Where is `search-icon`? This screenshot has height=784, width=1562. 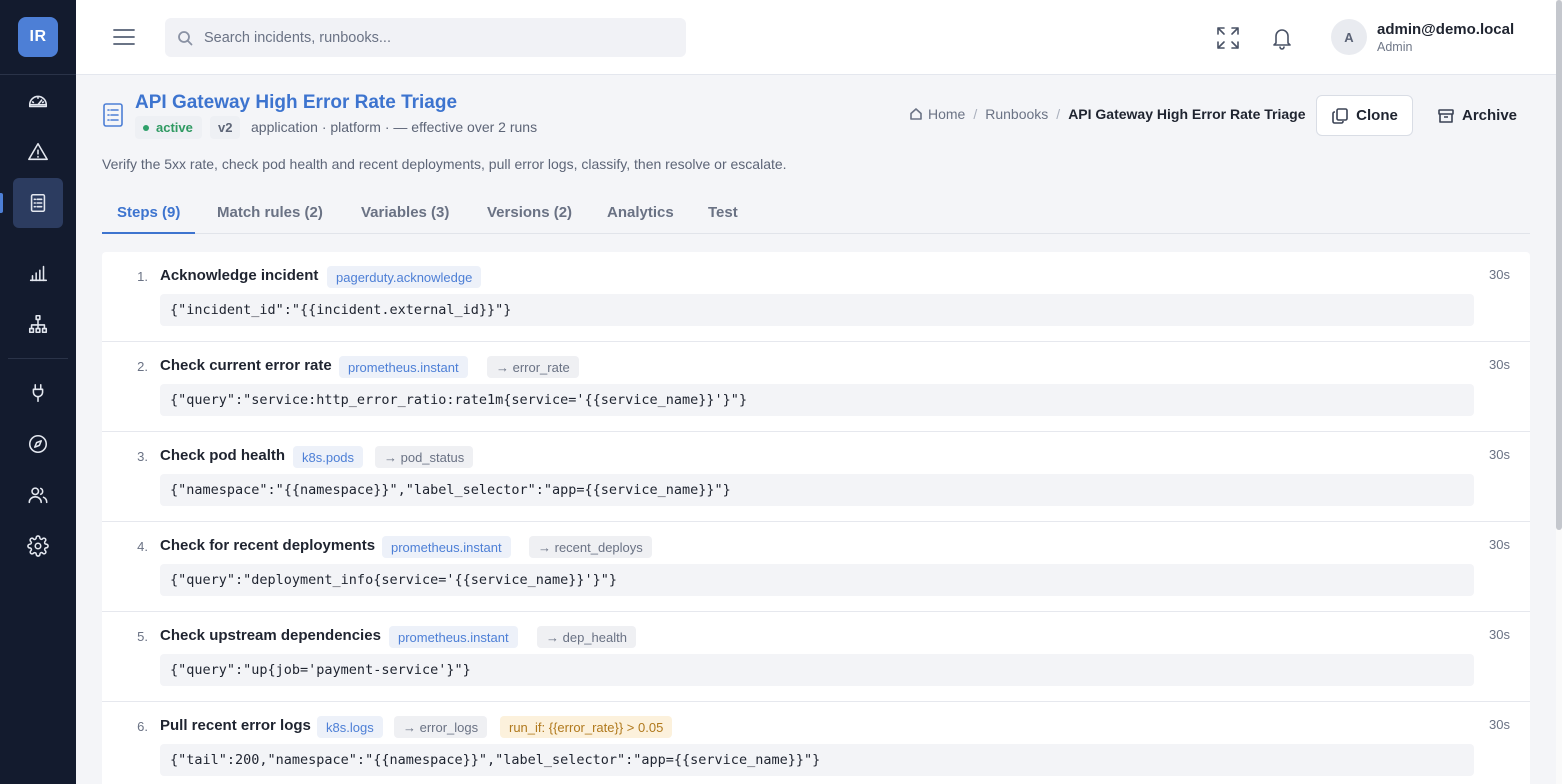
search-icon is located at coordinates (185, 37).